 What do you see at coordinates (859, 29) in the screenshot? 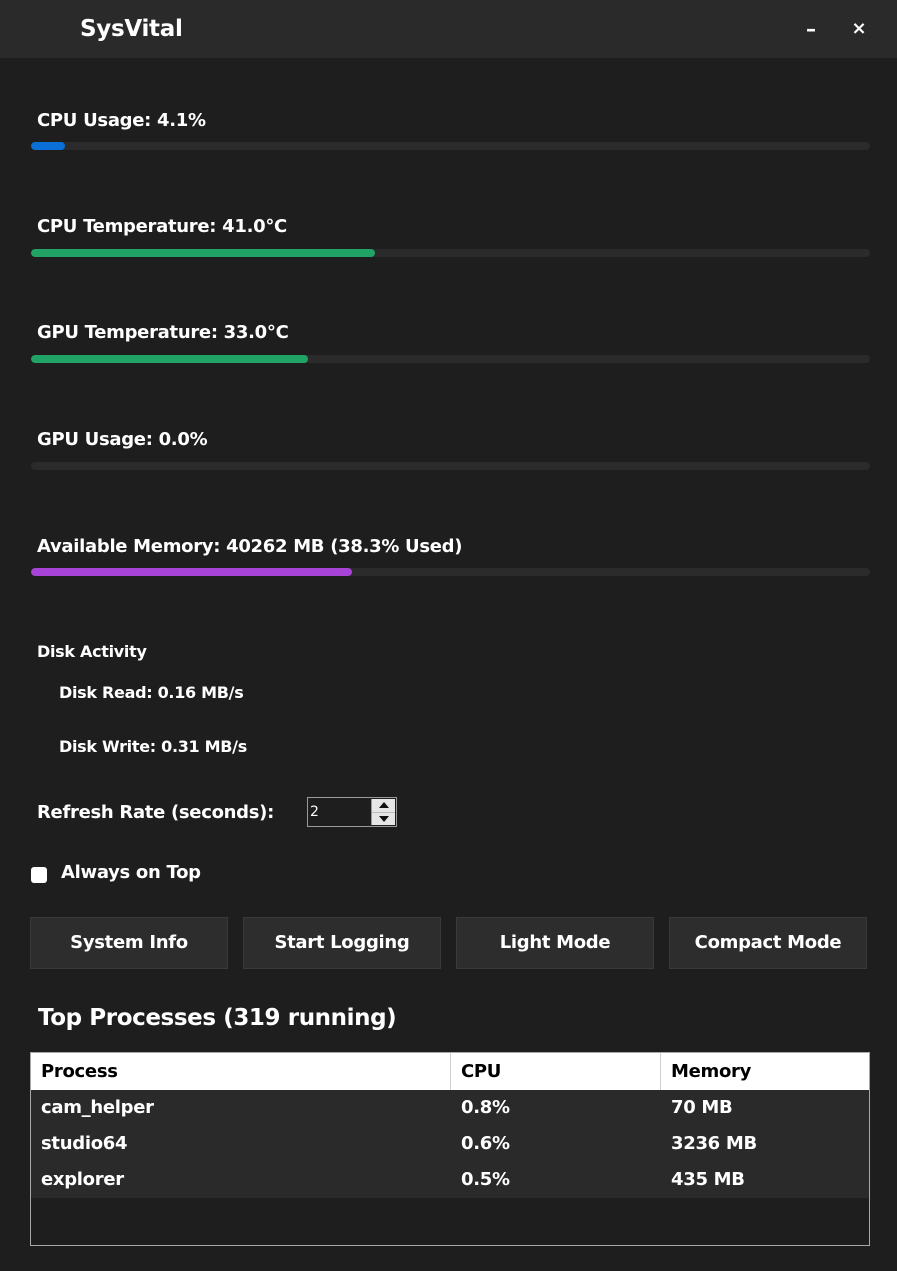
I see `close-button: ×` at bounding box center [859, 29].